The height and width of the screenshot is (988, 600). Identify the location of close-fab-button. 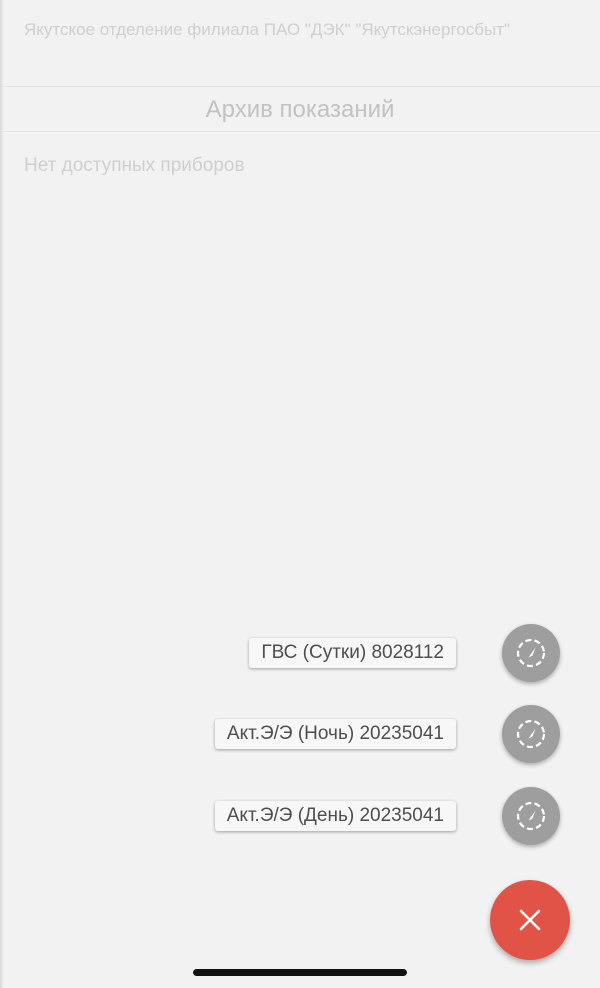
(530, 920).